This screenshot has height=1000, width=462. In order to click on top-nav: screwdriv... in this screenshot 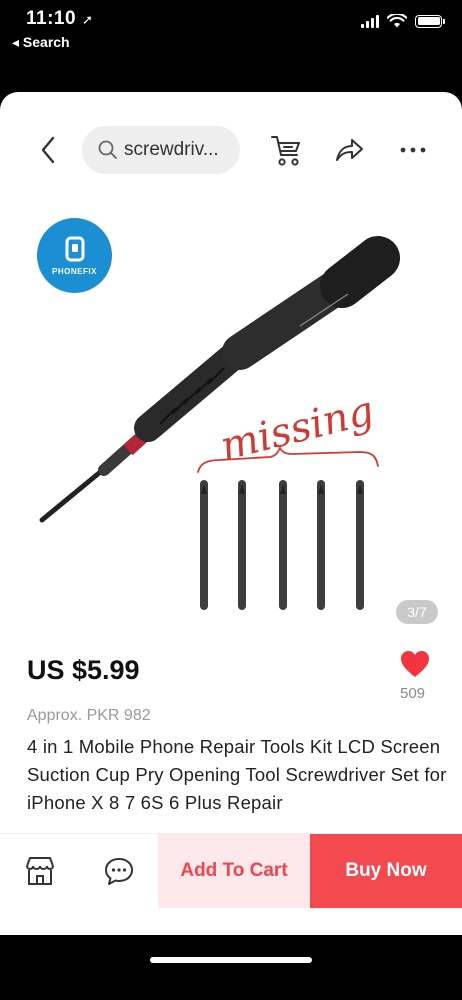, I will do `click(231, 150)`.